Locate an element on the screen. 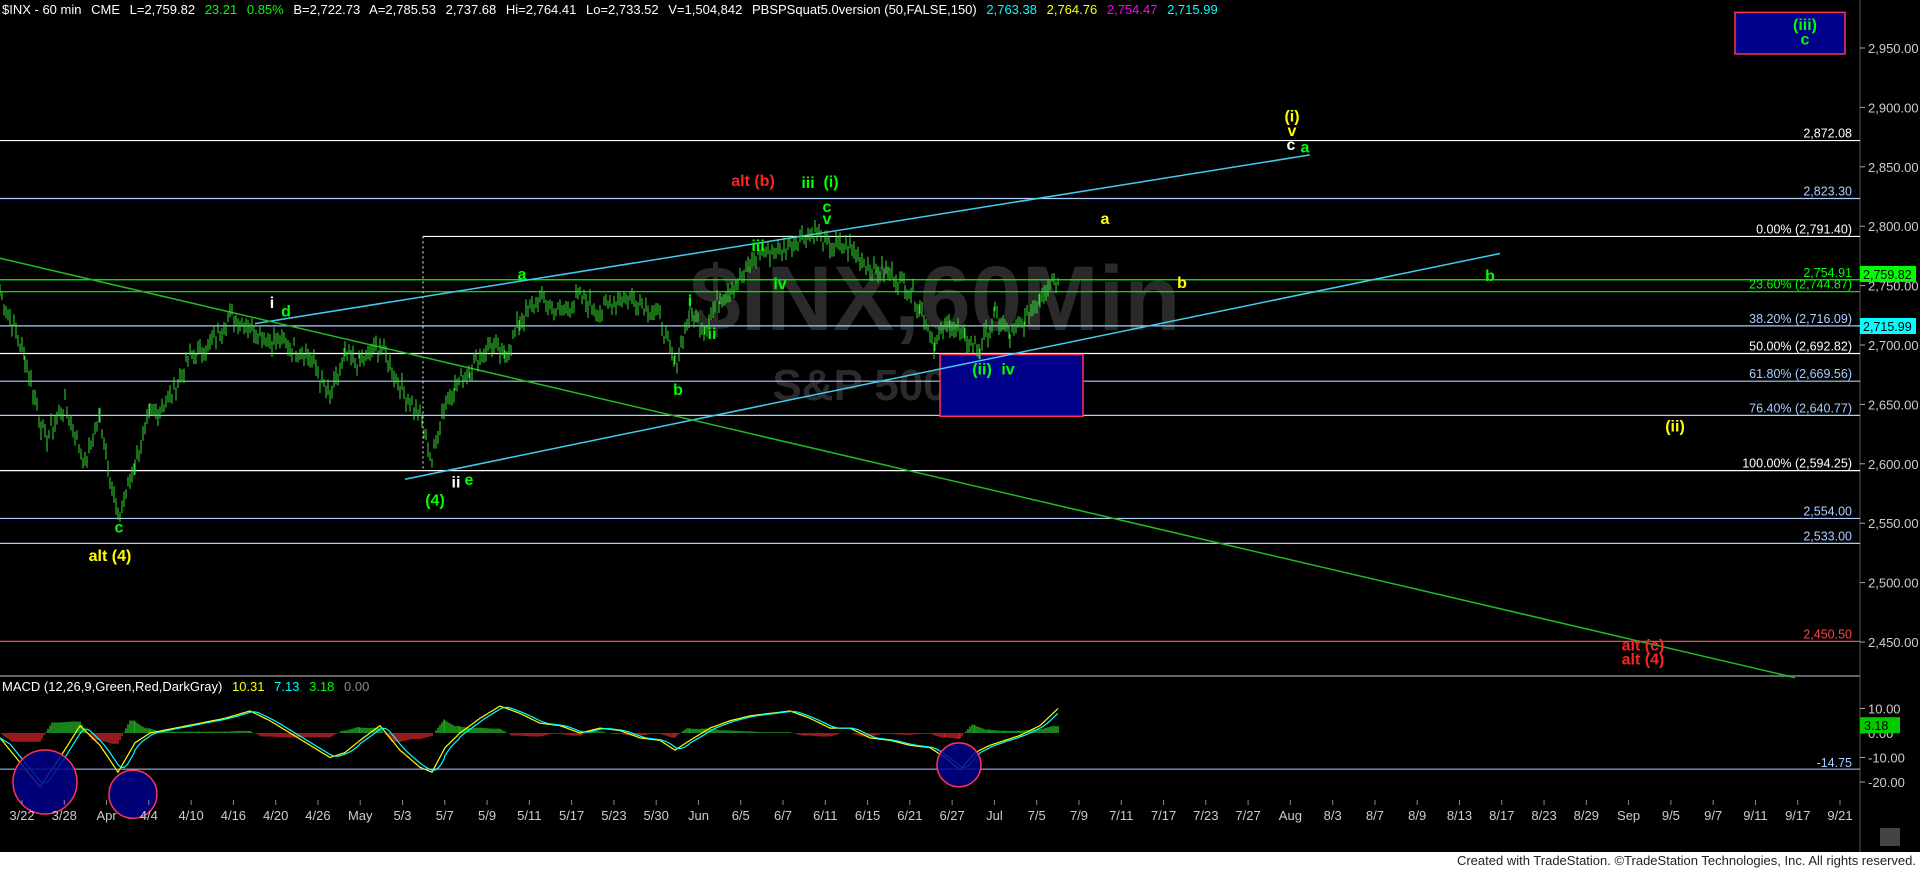 This screenshot has width=1920, height=870. date-tick-label: 5/11 is located at coordinates (529, 815).